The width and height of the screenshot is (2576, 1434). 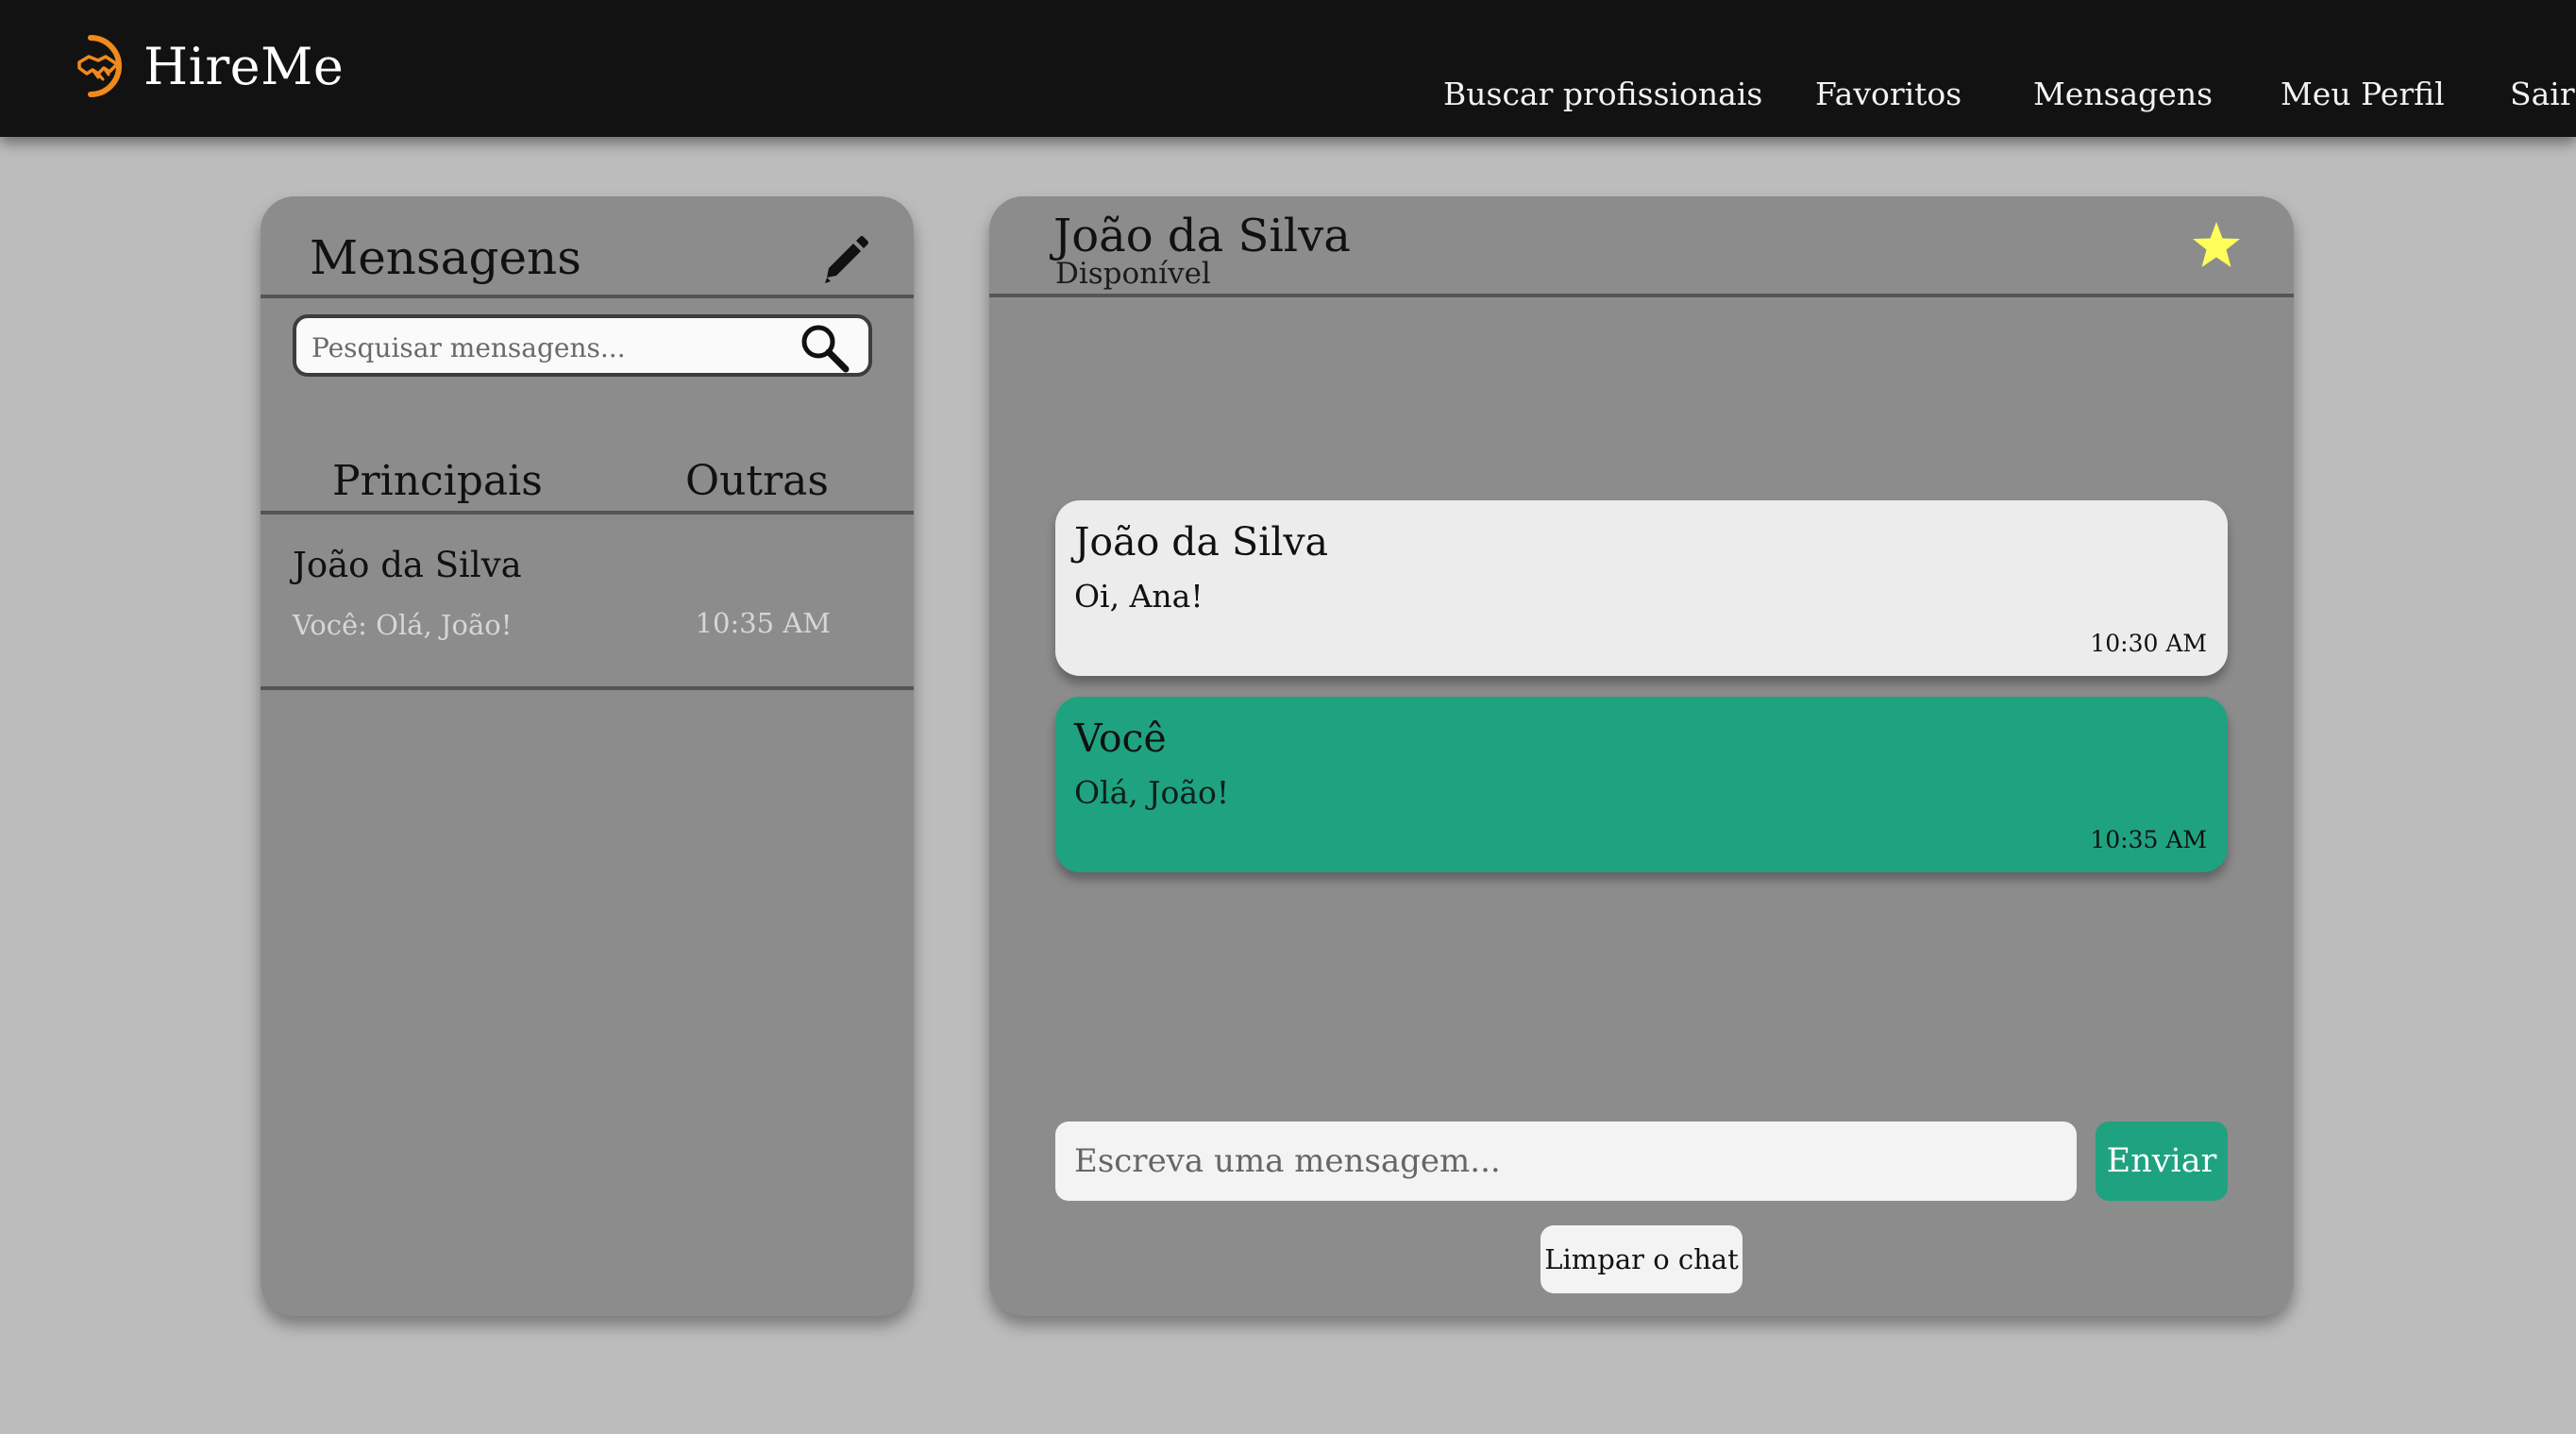 I want to click on conversation-preview: Você: Olá, João!, so click(x=403, y=625).